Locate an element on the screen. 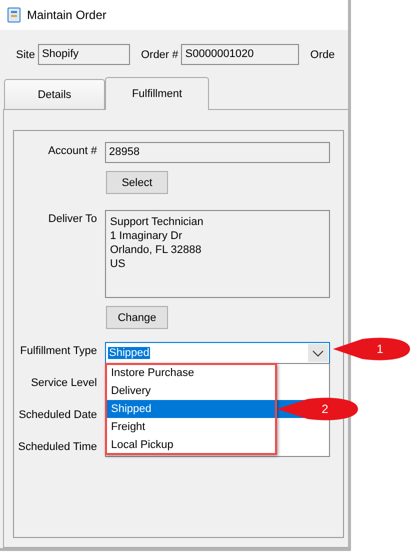  text-field: Shopify is located at coordinates (84, 54).